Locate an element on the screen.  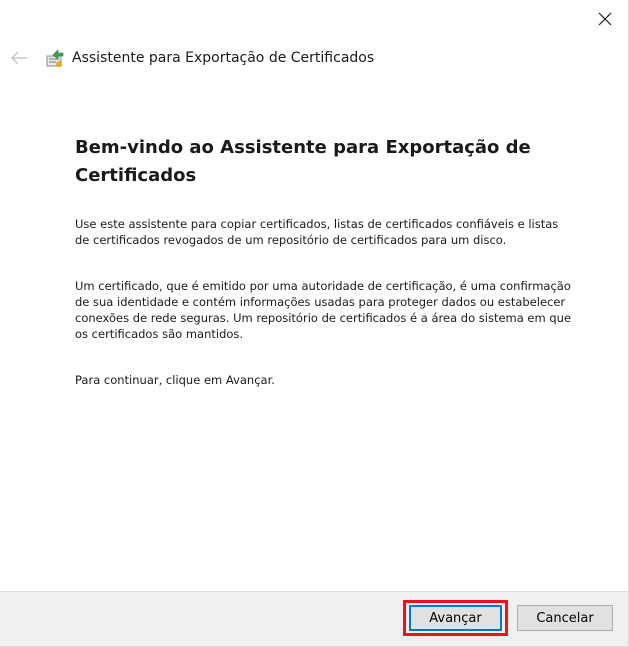
back-button is located at coordinates (19, 58).